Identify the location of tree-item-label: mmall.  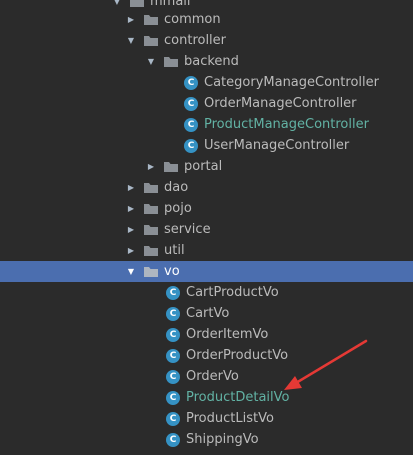
(170, 4).